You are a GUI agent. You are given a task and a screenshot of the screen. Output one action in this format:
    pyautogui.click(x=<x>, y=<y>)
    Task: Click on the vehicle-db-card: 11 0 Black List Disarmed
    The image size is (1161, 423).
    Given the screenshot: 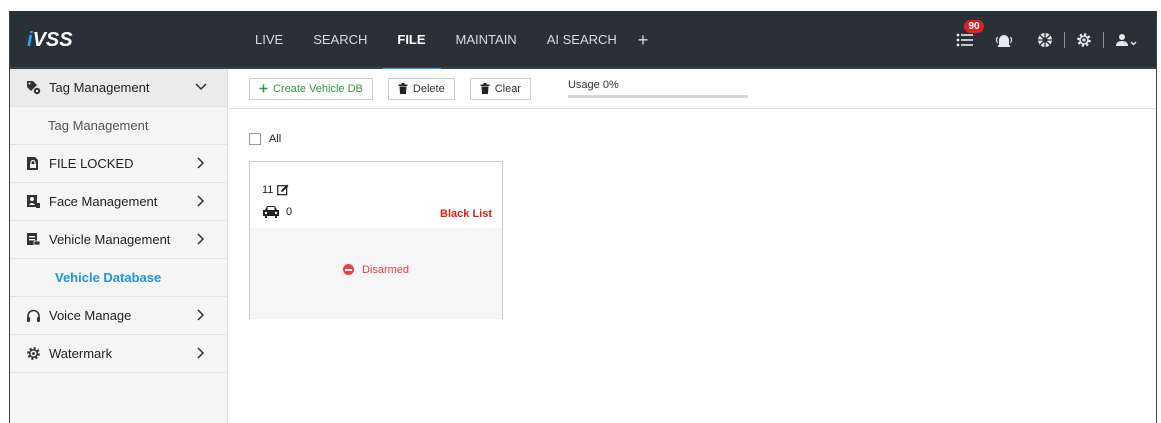 What is the action you would take?
    pyautogui.click(x=376, y=240)
    